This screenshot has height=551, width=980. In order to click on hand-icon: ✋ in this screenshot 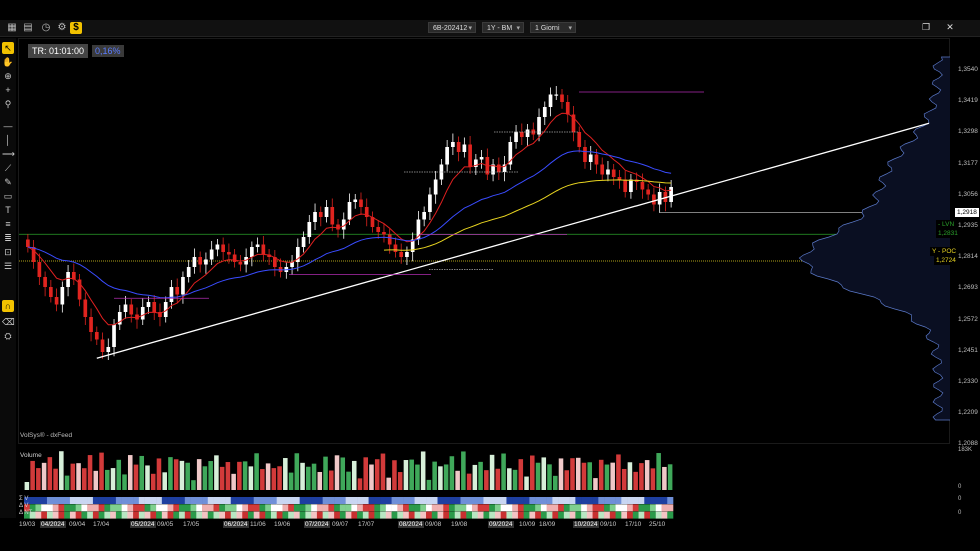, I will do `click(8, 62)`.